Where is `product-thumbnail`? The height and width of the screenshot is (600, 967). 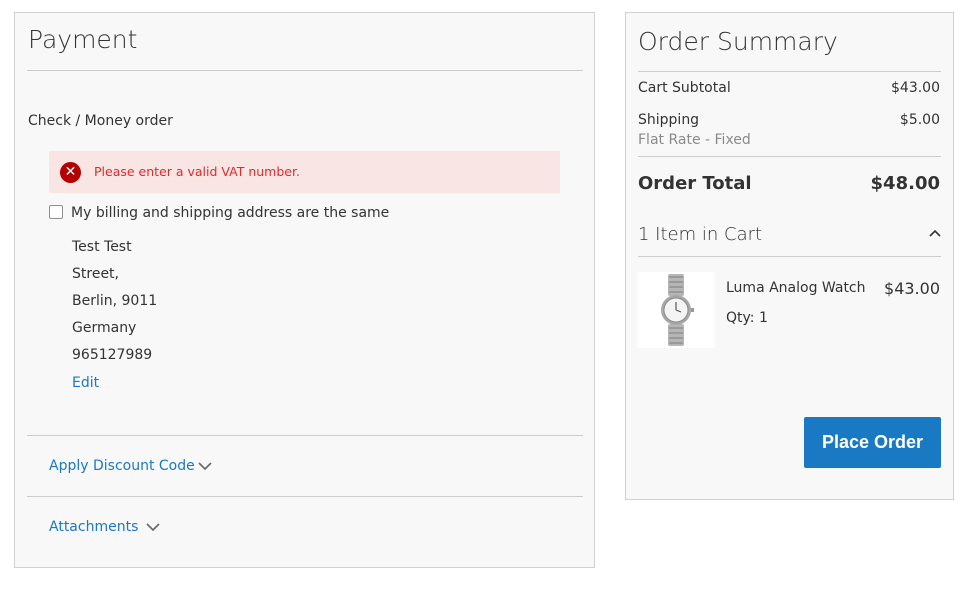 product-thumbnail is located at coordinates (676, 310).